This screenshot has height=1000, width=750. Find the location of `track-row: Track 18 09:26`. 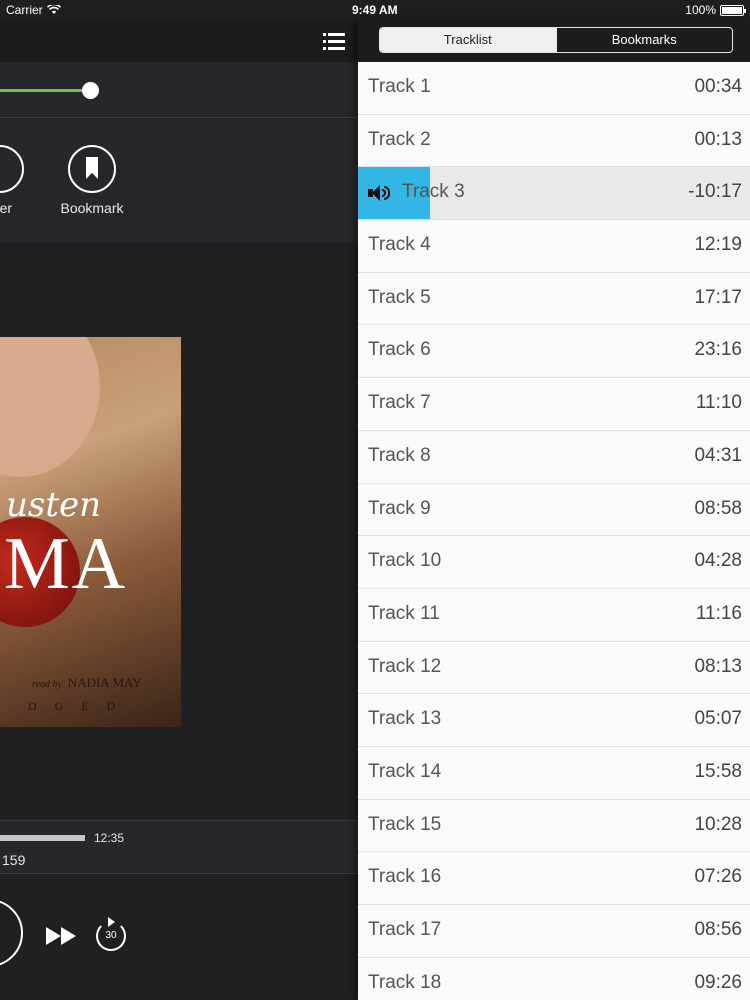

track-row: Track 18 09:26 is located at coordinates (554, 978).